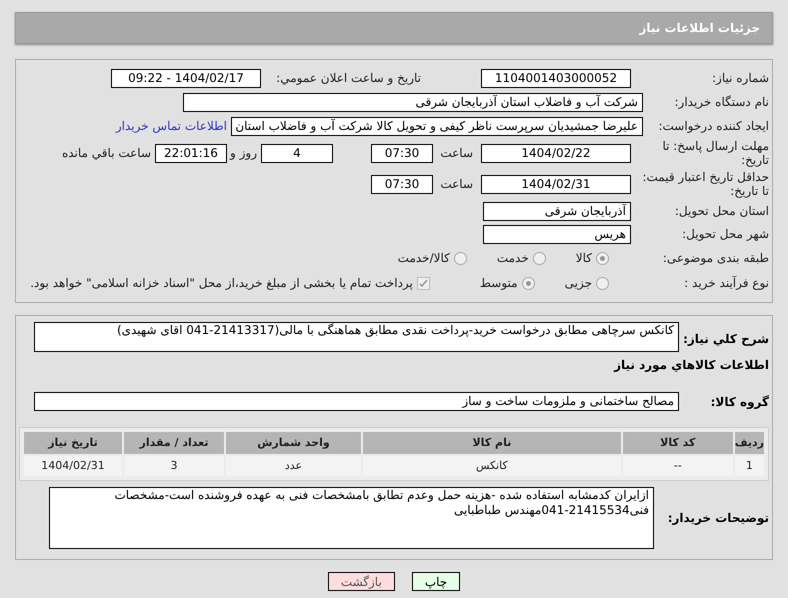 The height and width of the screenshot is (598, 788). Describe the element at coordinates (437, 126) in the screenshot. I see `requester-field: علیرضا جمشیدیان سرپرست ناظر کیفی و تحویل کالا شرکت آب و فاضلاب استان` at that location.